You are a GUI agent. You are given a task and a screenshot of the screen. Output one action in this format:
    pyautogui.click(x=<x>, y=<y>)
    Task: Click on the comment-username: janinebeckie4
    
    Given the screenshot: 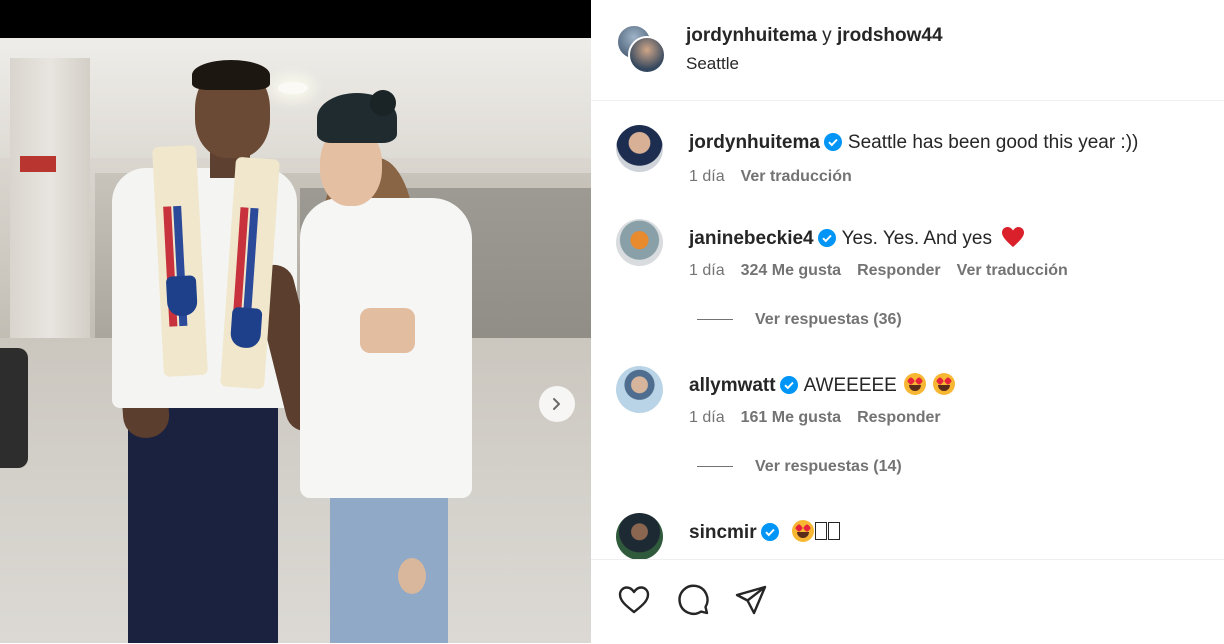 What is the action you would take?
    pyautogui.click(x=751, y=238)
    